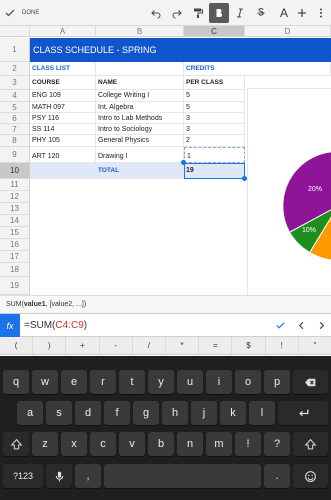 This screenshot has width=331, height=500. What do you see at coordinates (284, 13) in the screenshot?
I see `text-format-button: A` at bounding box center [284, 13].